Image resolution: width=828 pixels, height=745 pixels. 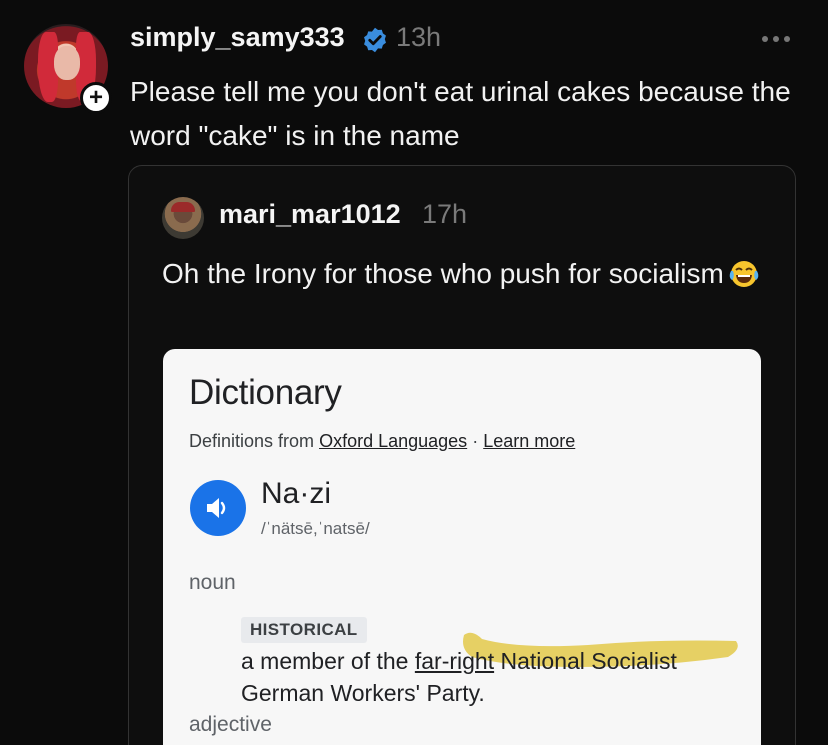 I want to click on post-timestamp: 13h, so click(x=419, y=37).